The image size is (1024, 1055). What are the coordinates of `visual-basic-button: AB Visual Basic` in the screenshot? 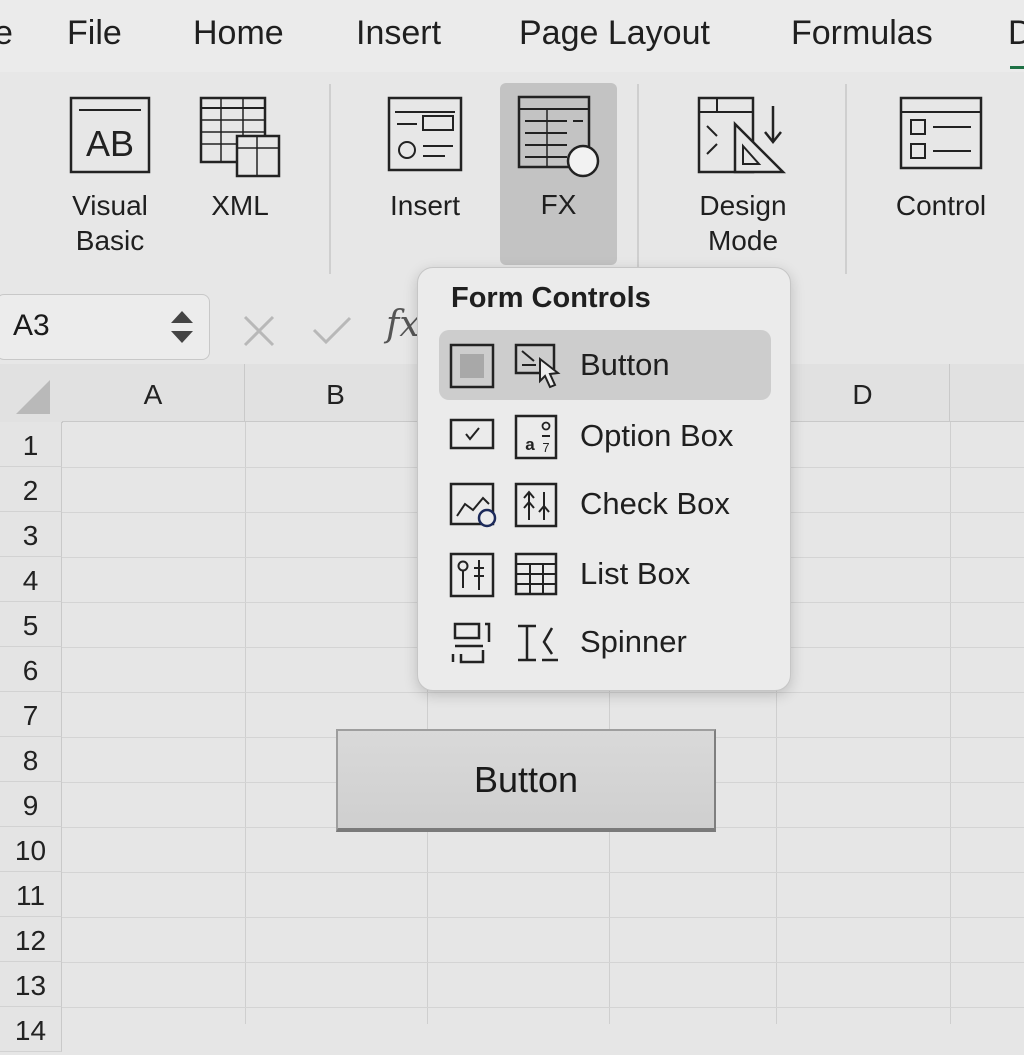 It's located at (110, 174).